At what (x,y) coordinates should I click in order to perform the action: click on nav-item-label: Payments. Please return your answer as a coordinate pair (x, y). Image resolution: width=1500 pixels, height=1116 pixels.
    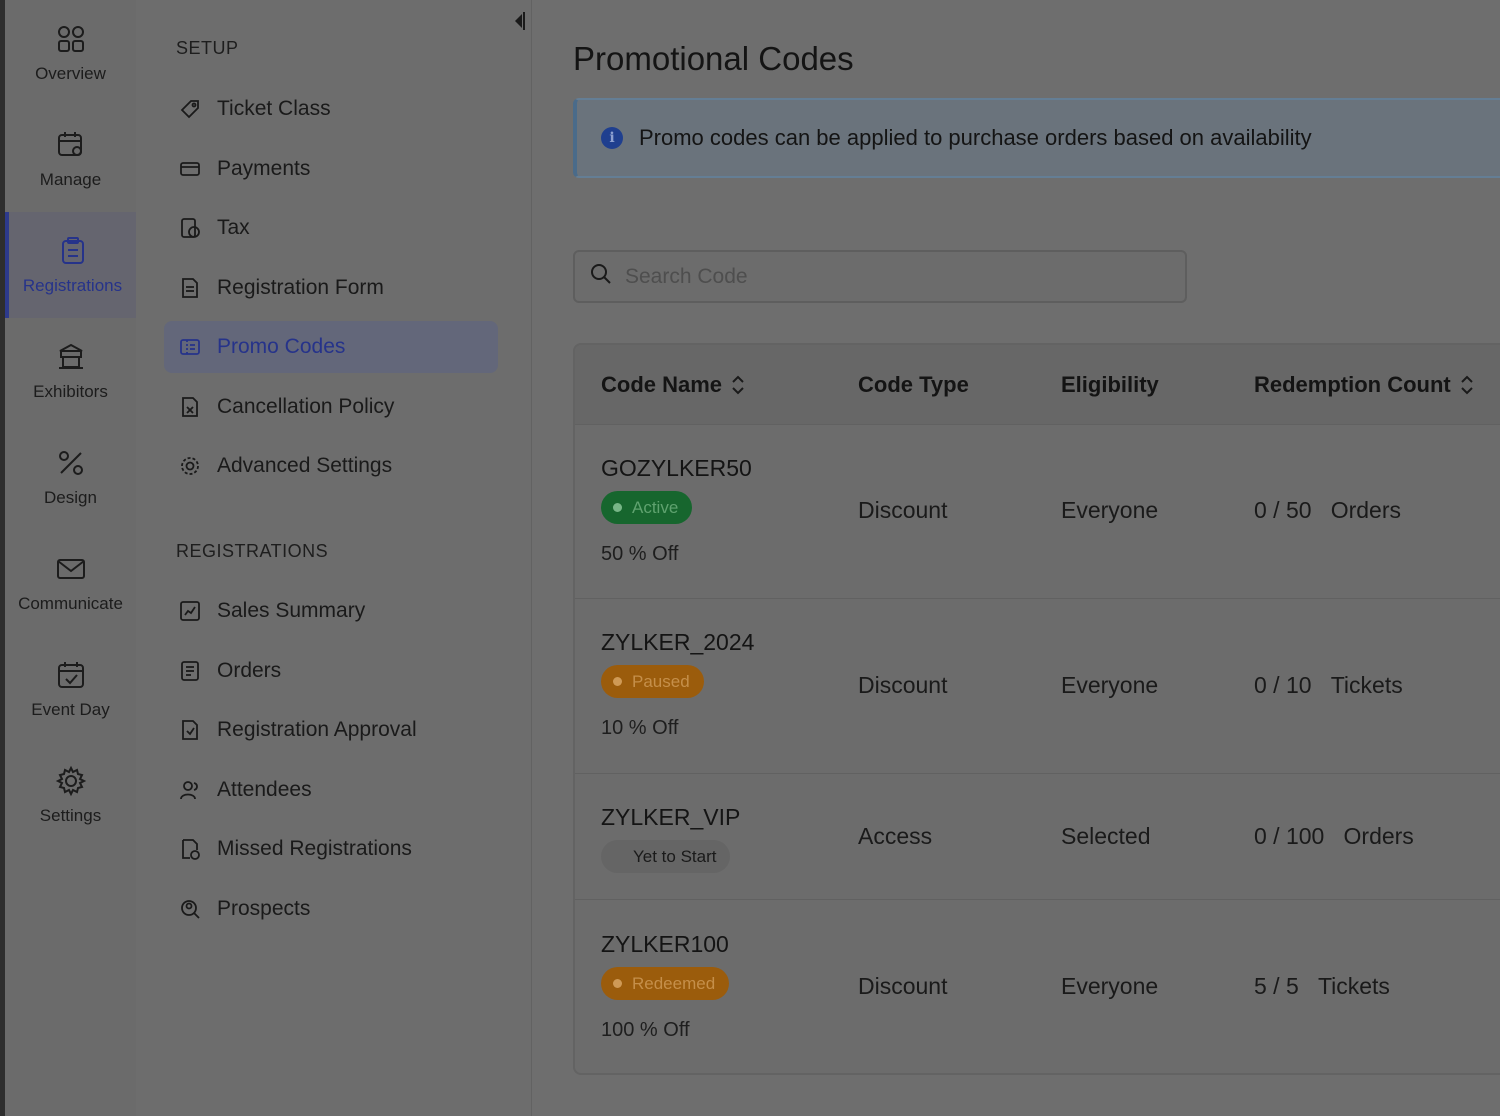
    Looking at the image, I should click on (264, 168).